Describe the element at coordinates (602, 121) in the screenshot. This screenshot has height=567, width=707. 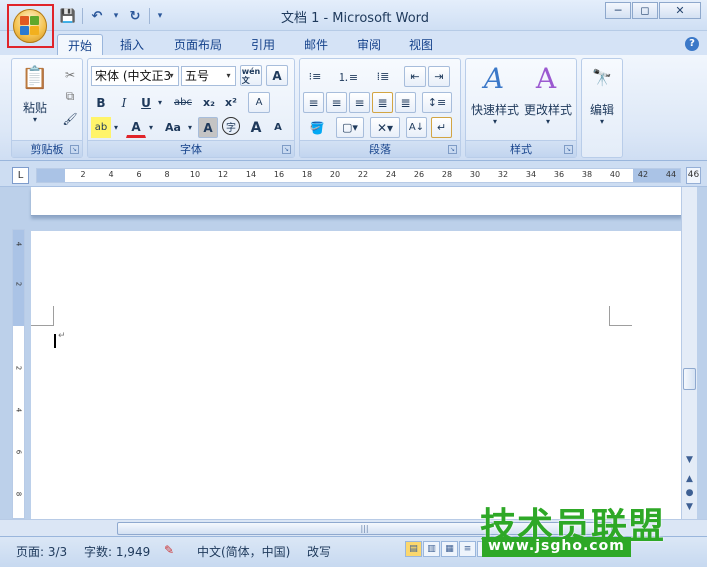
I see `editing-dropdown-icon: ▾` at that location.